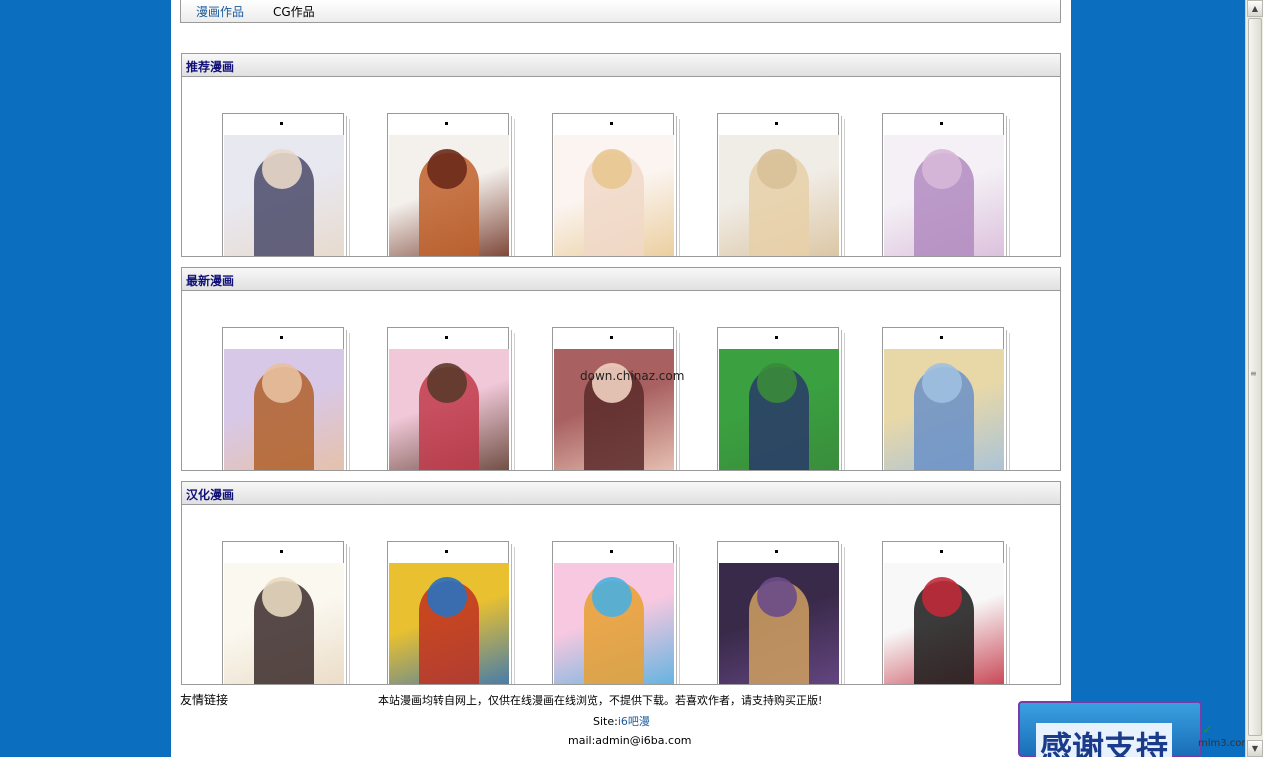 This screenshot has height=757, width=1263. Describe the element at coordinates (632, 376) in the screenshot. I see `watermark-text: down.chinaz.com` at that location.